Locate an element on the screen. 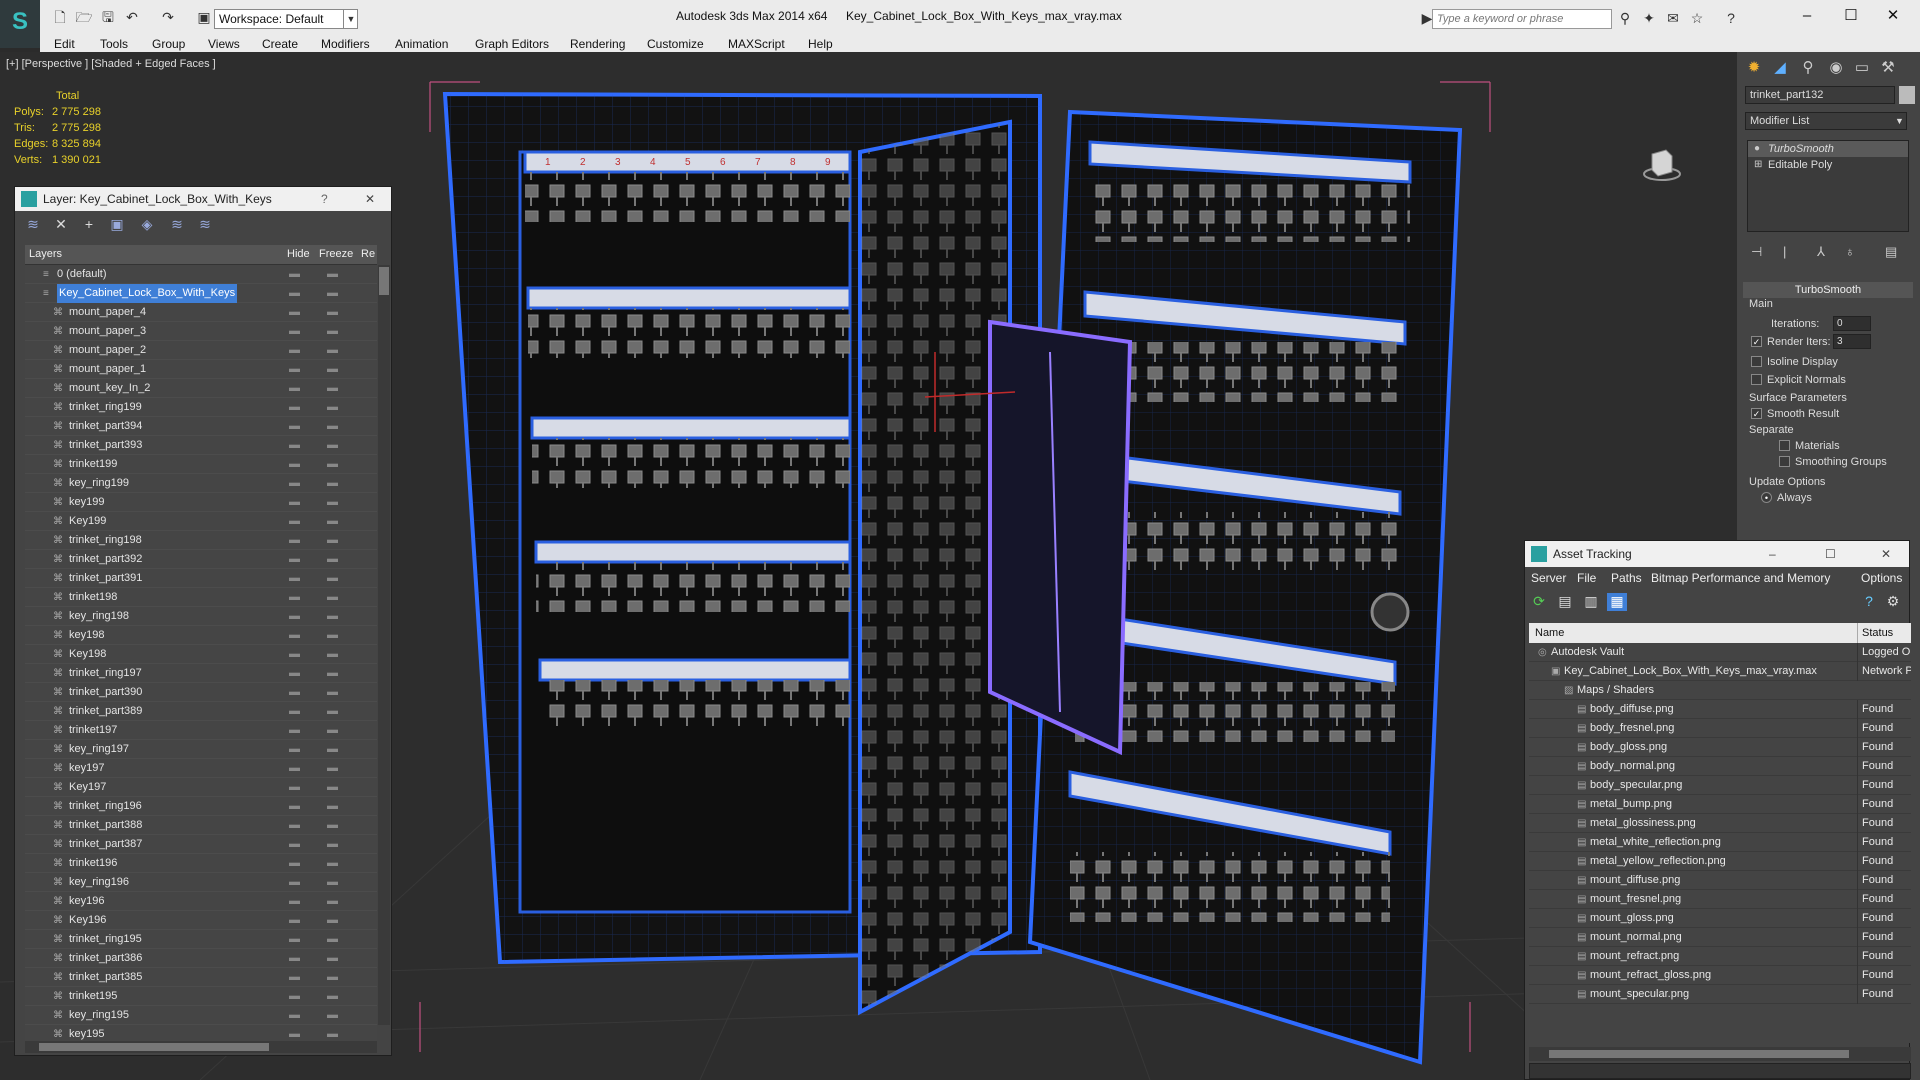  object-row: ⌘ trinket_part388 ▬ ▬ is located at coordinates (201, 825).